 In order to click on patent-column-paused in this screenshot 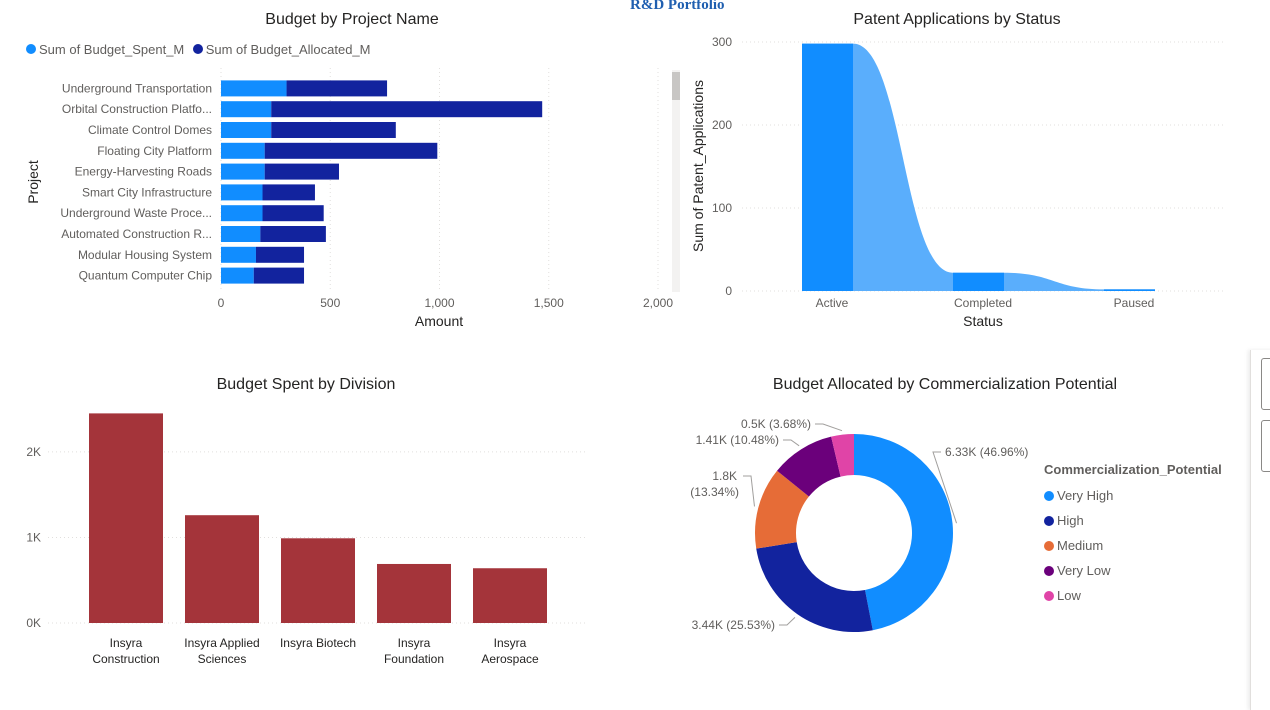, I will do `click(1129, 290)`.